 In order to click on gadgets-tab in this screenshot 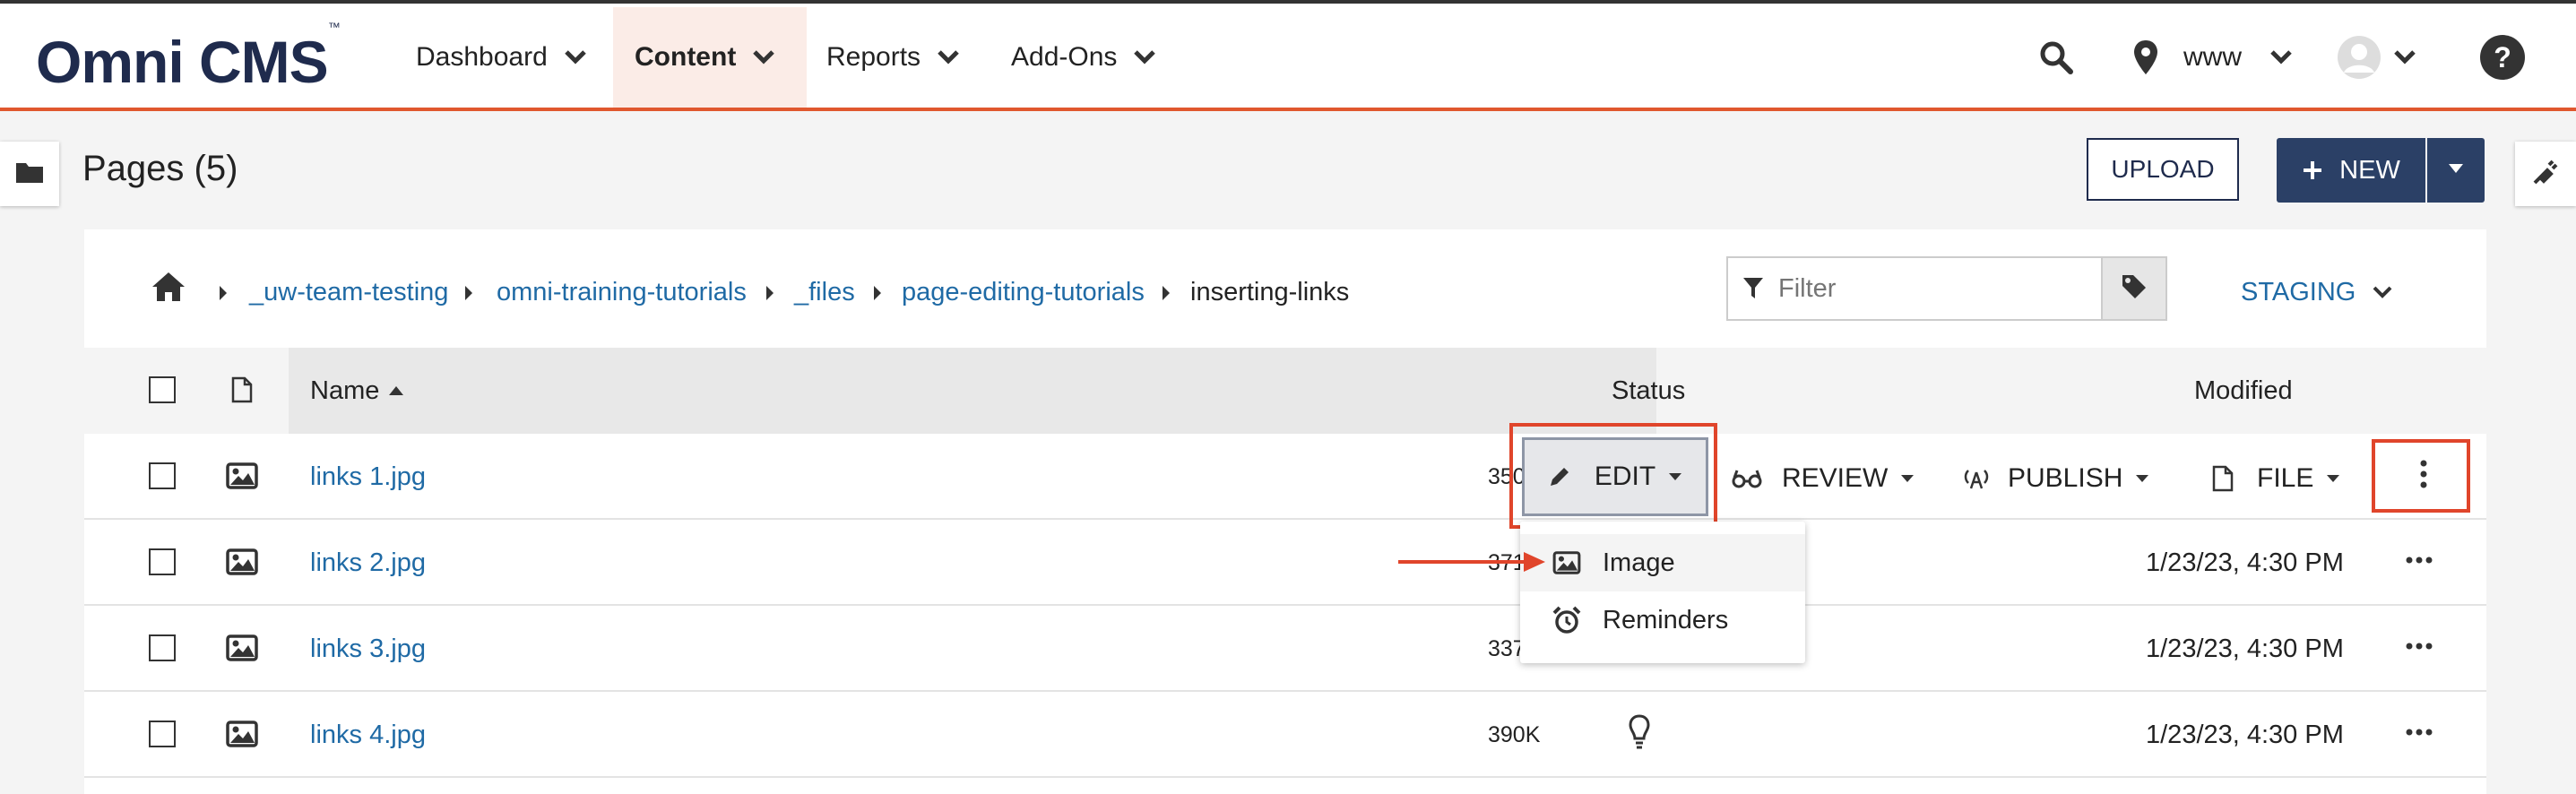, I will do `click(2545, 174)`.